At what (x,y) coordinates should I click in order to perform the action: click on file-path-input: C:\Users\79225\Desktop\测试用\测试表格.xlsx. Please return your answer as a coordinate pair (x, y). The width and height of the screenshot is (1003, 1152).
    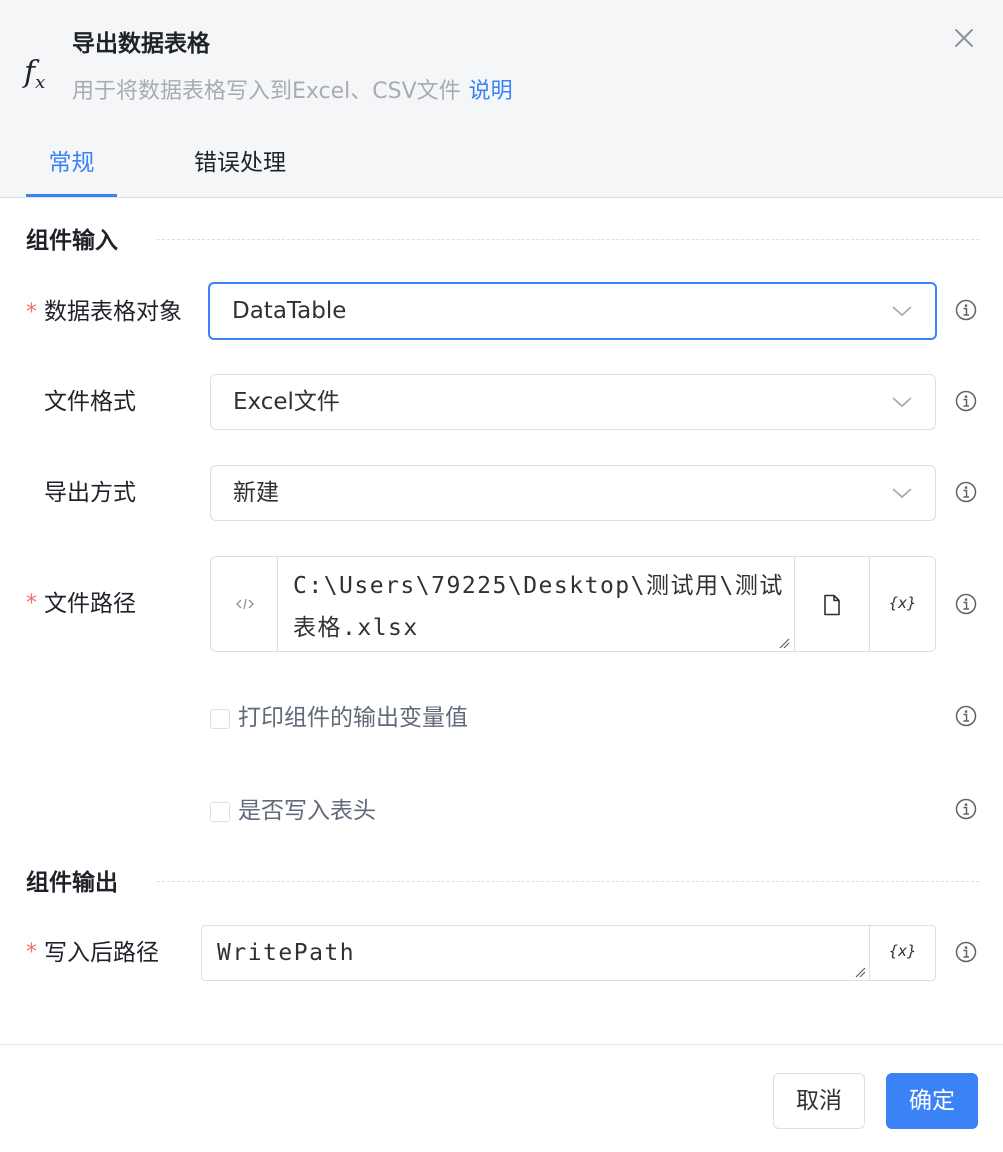
    Looking at the image, I should click on (541, 607).